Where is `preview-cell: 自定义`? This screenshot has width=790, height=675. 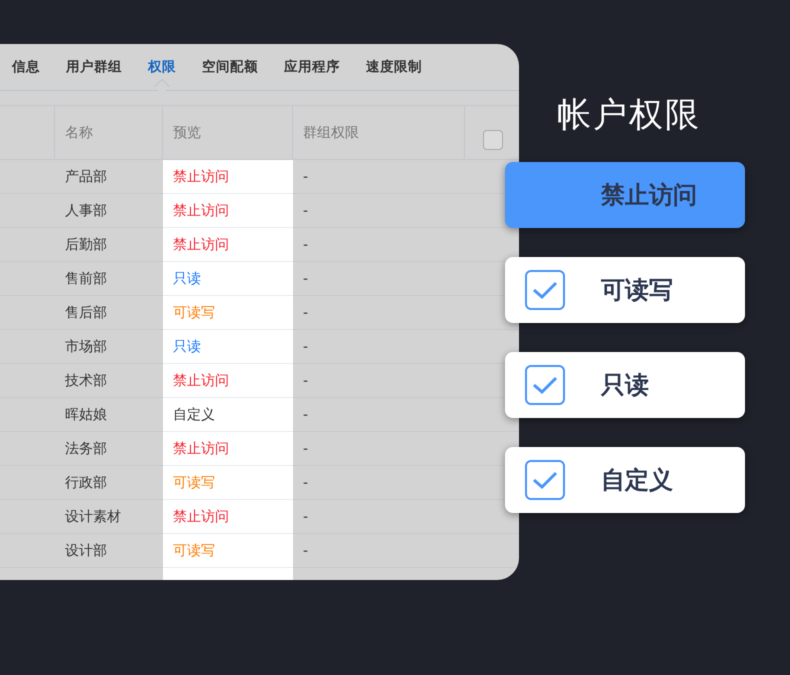 preview-cell: 自定义 is located at coordinates (228, 415).